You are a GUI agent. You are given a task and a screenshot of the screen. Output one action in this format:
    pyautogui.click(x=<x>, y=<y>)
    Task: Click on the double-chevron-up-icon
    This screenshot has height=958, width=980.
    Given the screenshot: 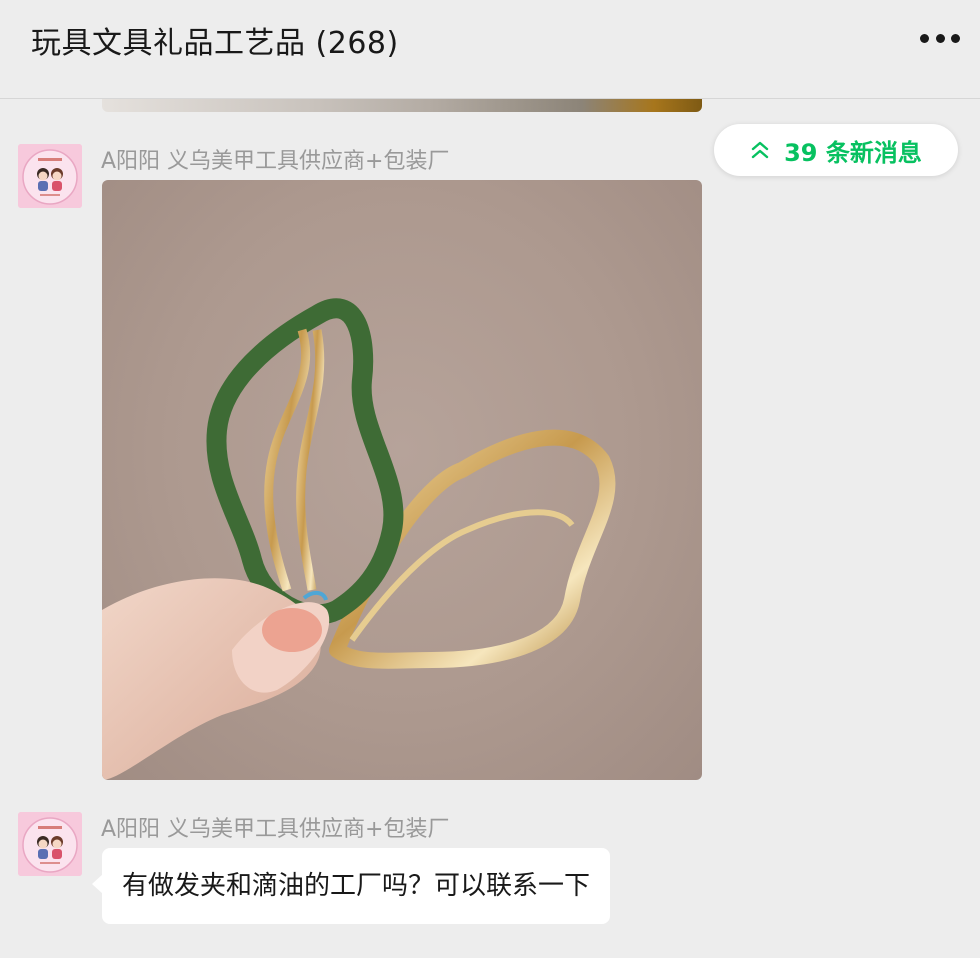 What is the action you would take?
    pyautogui.click(x=760, y=150)
    